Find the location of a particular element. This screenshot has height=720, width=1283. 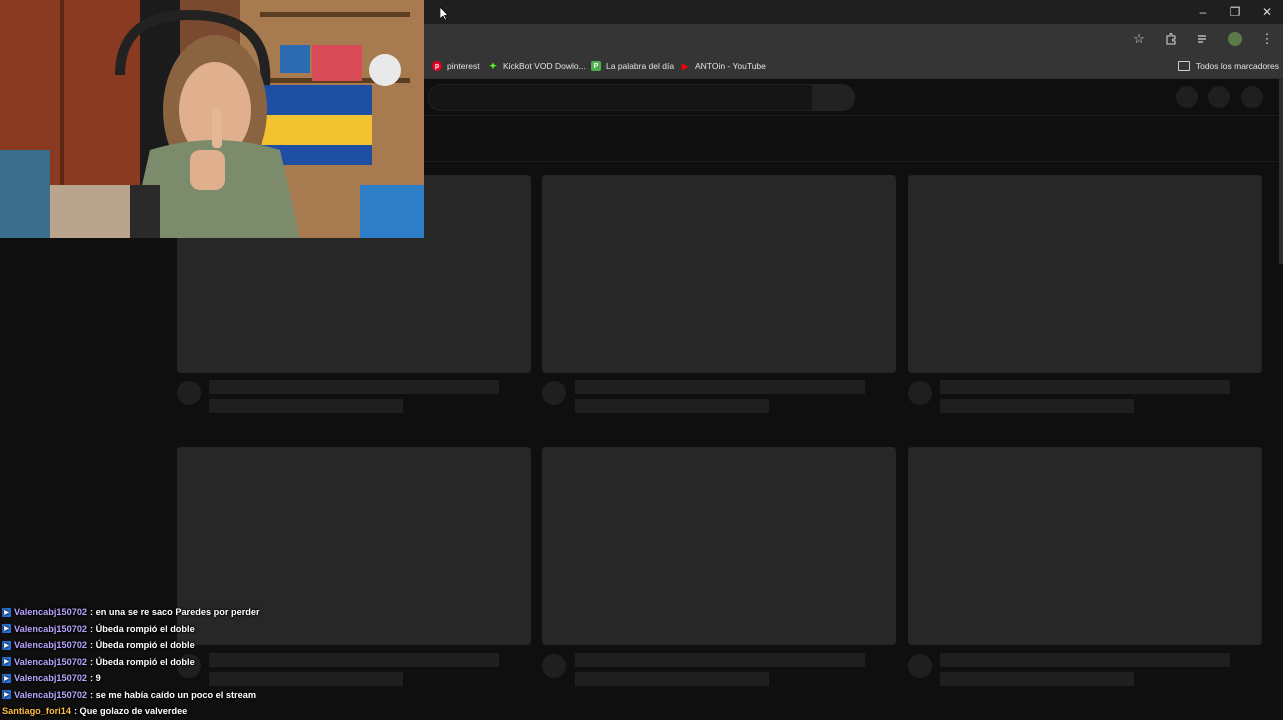

chat-username: Santiago_fori14 is located at coordinates (36, 711).